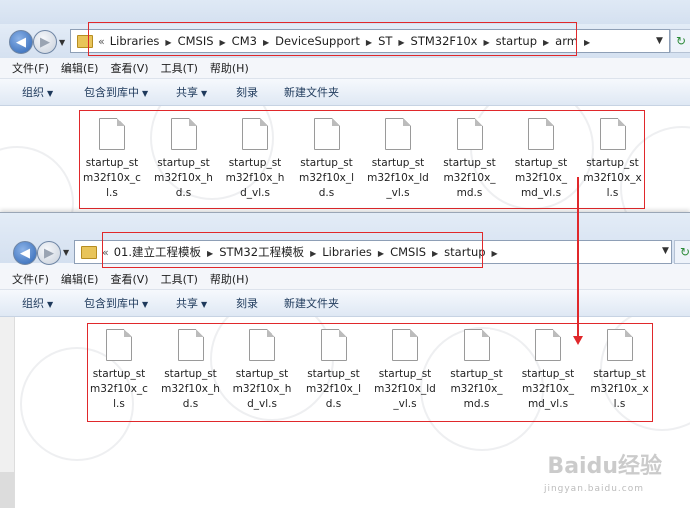 Image resolution: width=690 pixels, height=508 pixels. Describe the element at coordinates (578, 257) in the screenshot. I see `arrow-connector` at that location.